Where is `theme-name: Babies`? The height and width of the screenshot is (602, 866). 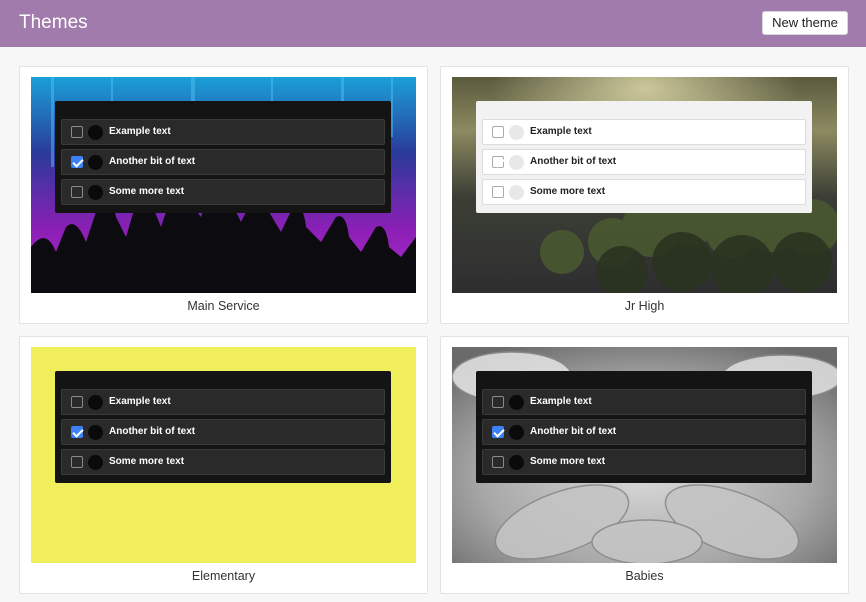 theme-name: Babies is located at coordinates (644, 576).